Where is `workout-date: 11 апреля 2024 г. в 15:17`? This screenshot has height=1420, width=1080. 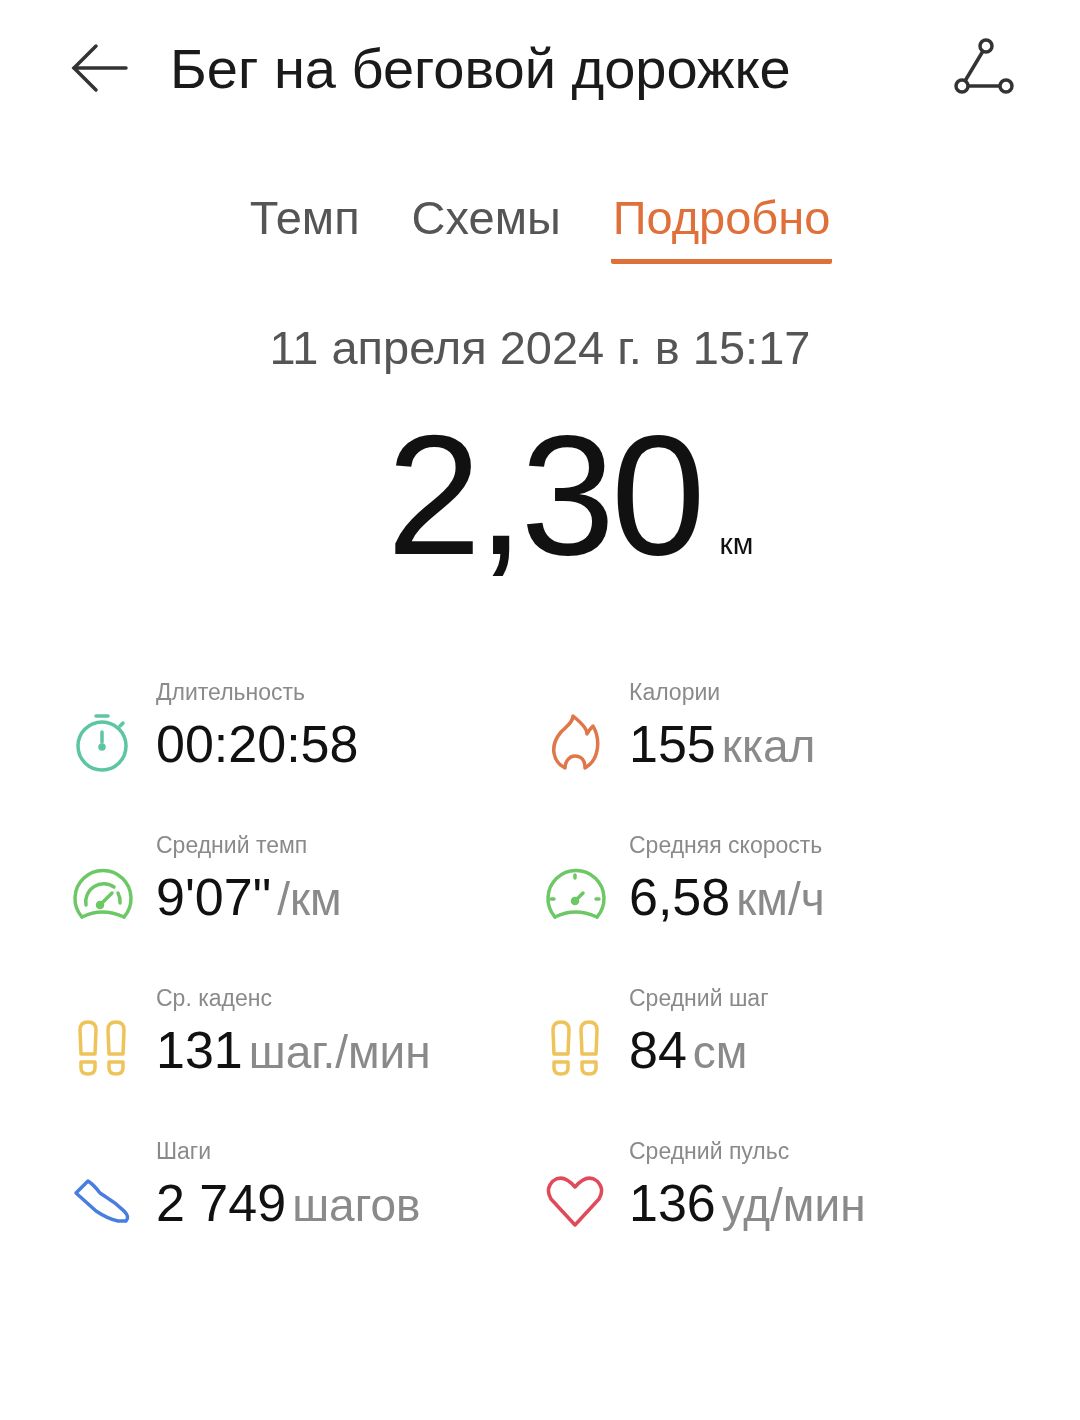 workout-date: 11 апреля 2024 г. в 15:17 is located at coordinates (540, 347).